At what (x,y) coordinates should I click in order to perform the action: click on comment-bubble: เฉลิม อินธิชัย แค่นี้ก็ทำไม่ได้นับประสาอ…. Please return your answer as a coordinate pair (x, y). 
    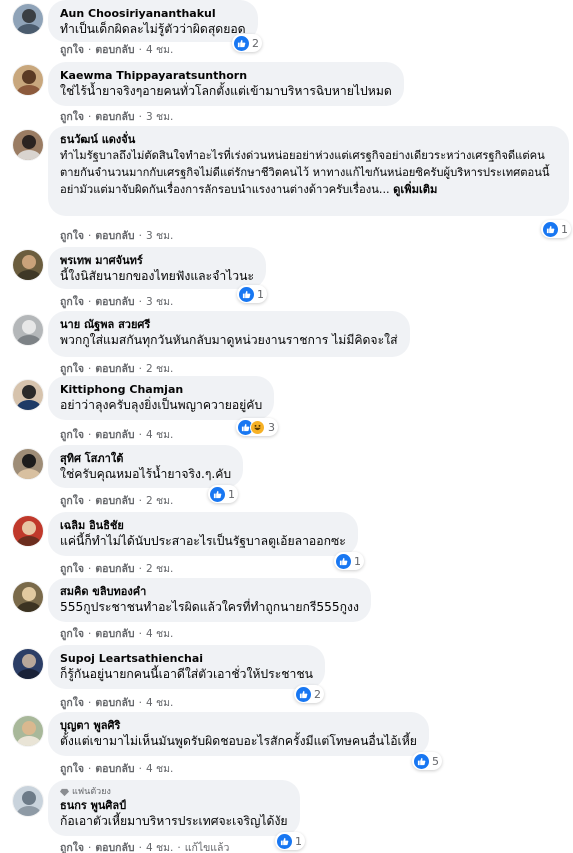
    Looking at the image, I should click on (203, 534).